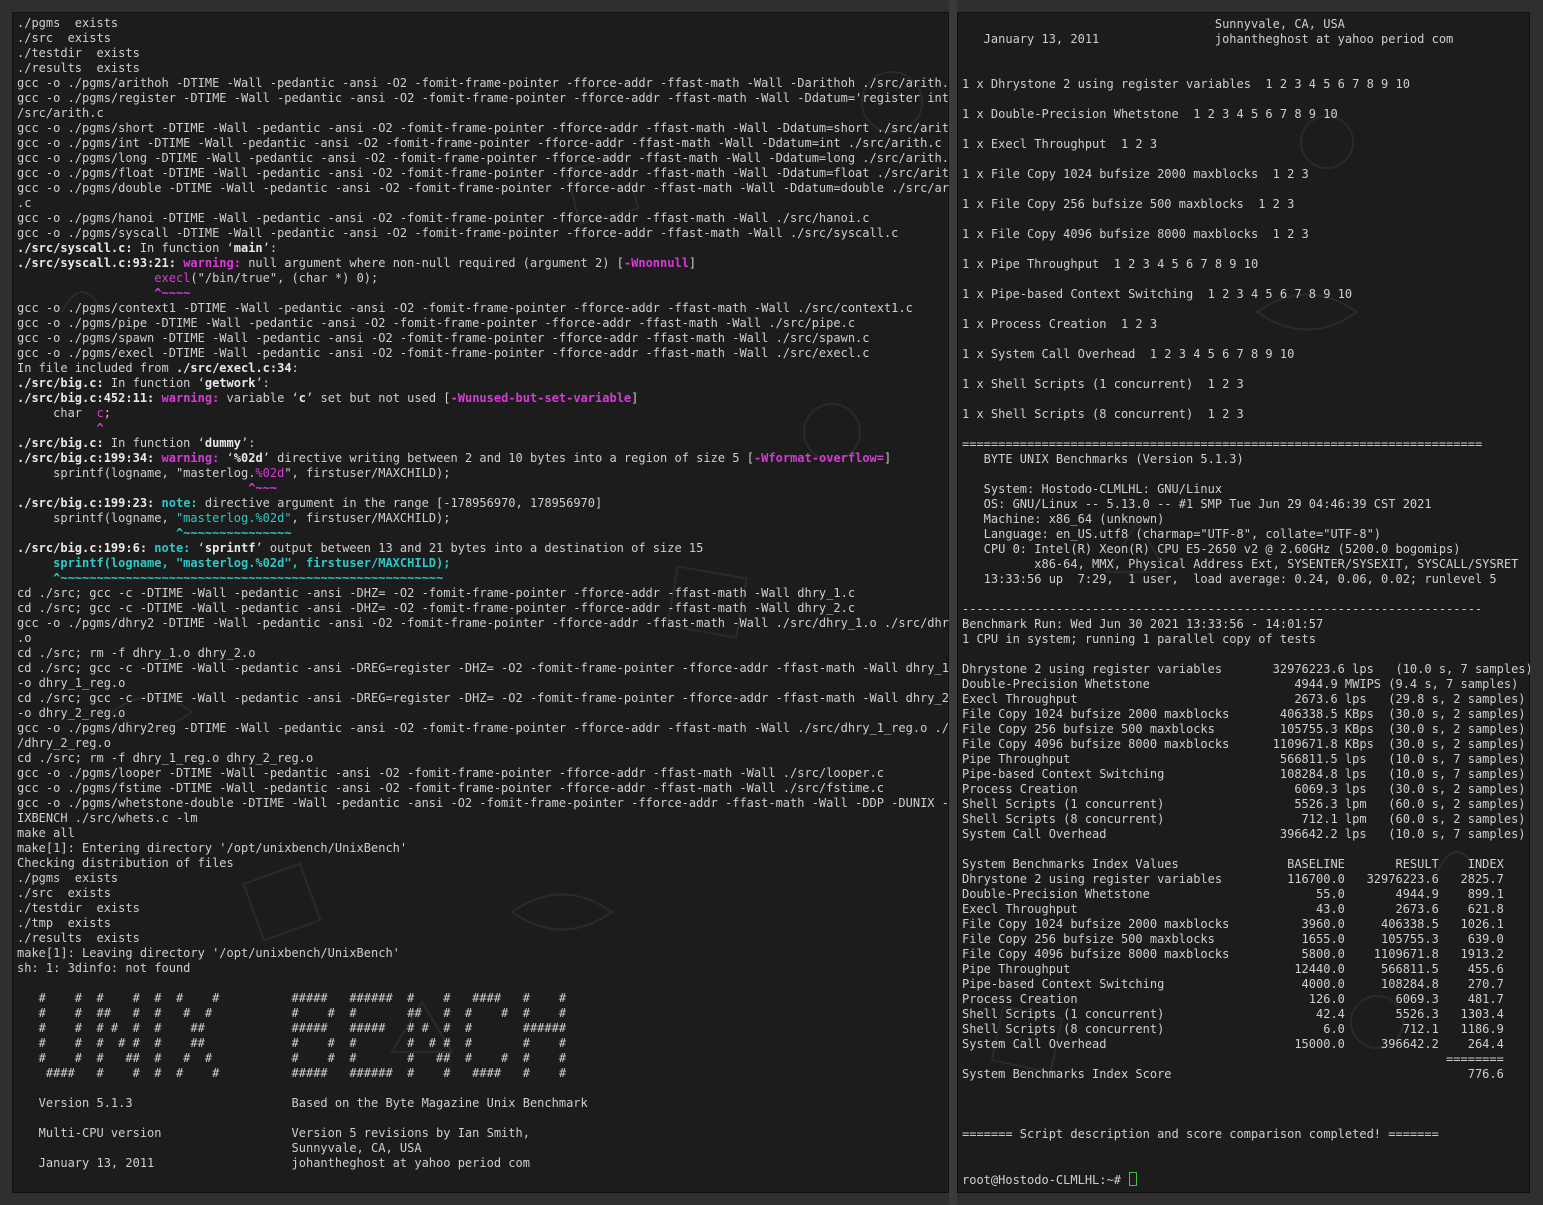 The width and height of the screenshot is (1543, 1205). Describe the element at coordinates (483, 998) in the screenshot. I see `terminal-line: # # # # # # # ##### ###### # # #### # #` at that location.